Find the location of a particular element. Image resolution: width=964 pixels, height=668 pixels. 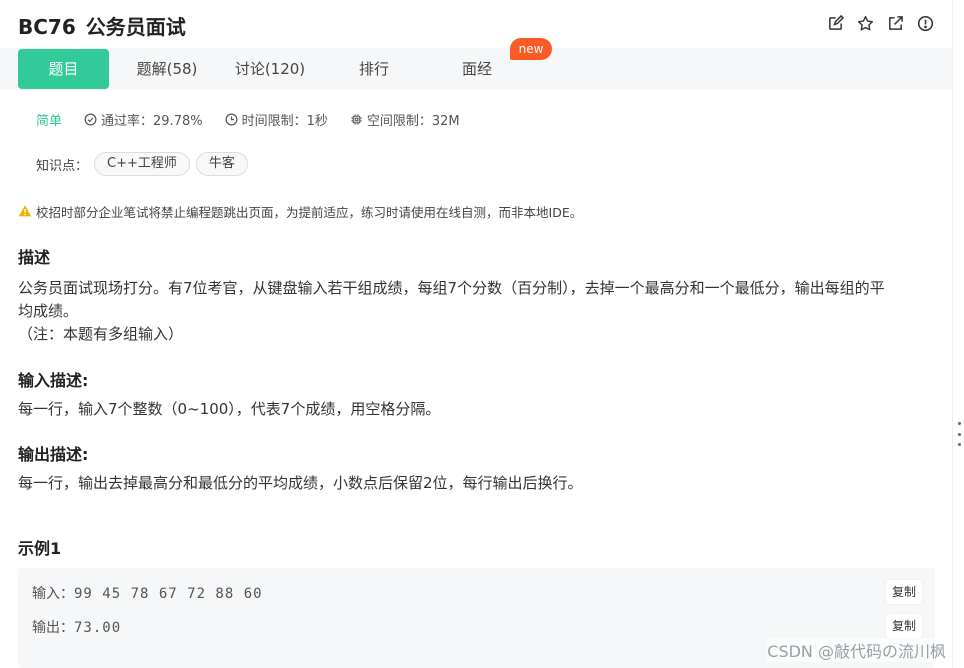

tag-nowcoder: 牛客 is located at coordinates (221, 164).